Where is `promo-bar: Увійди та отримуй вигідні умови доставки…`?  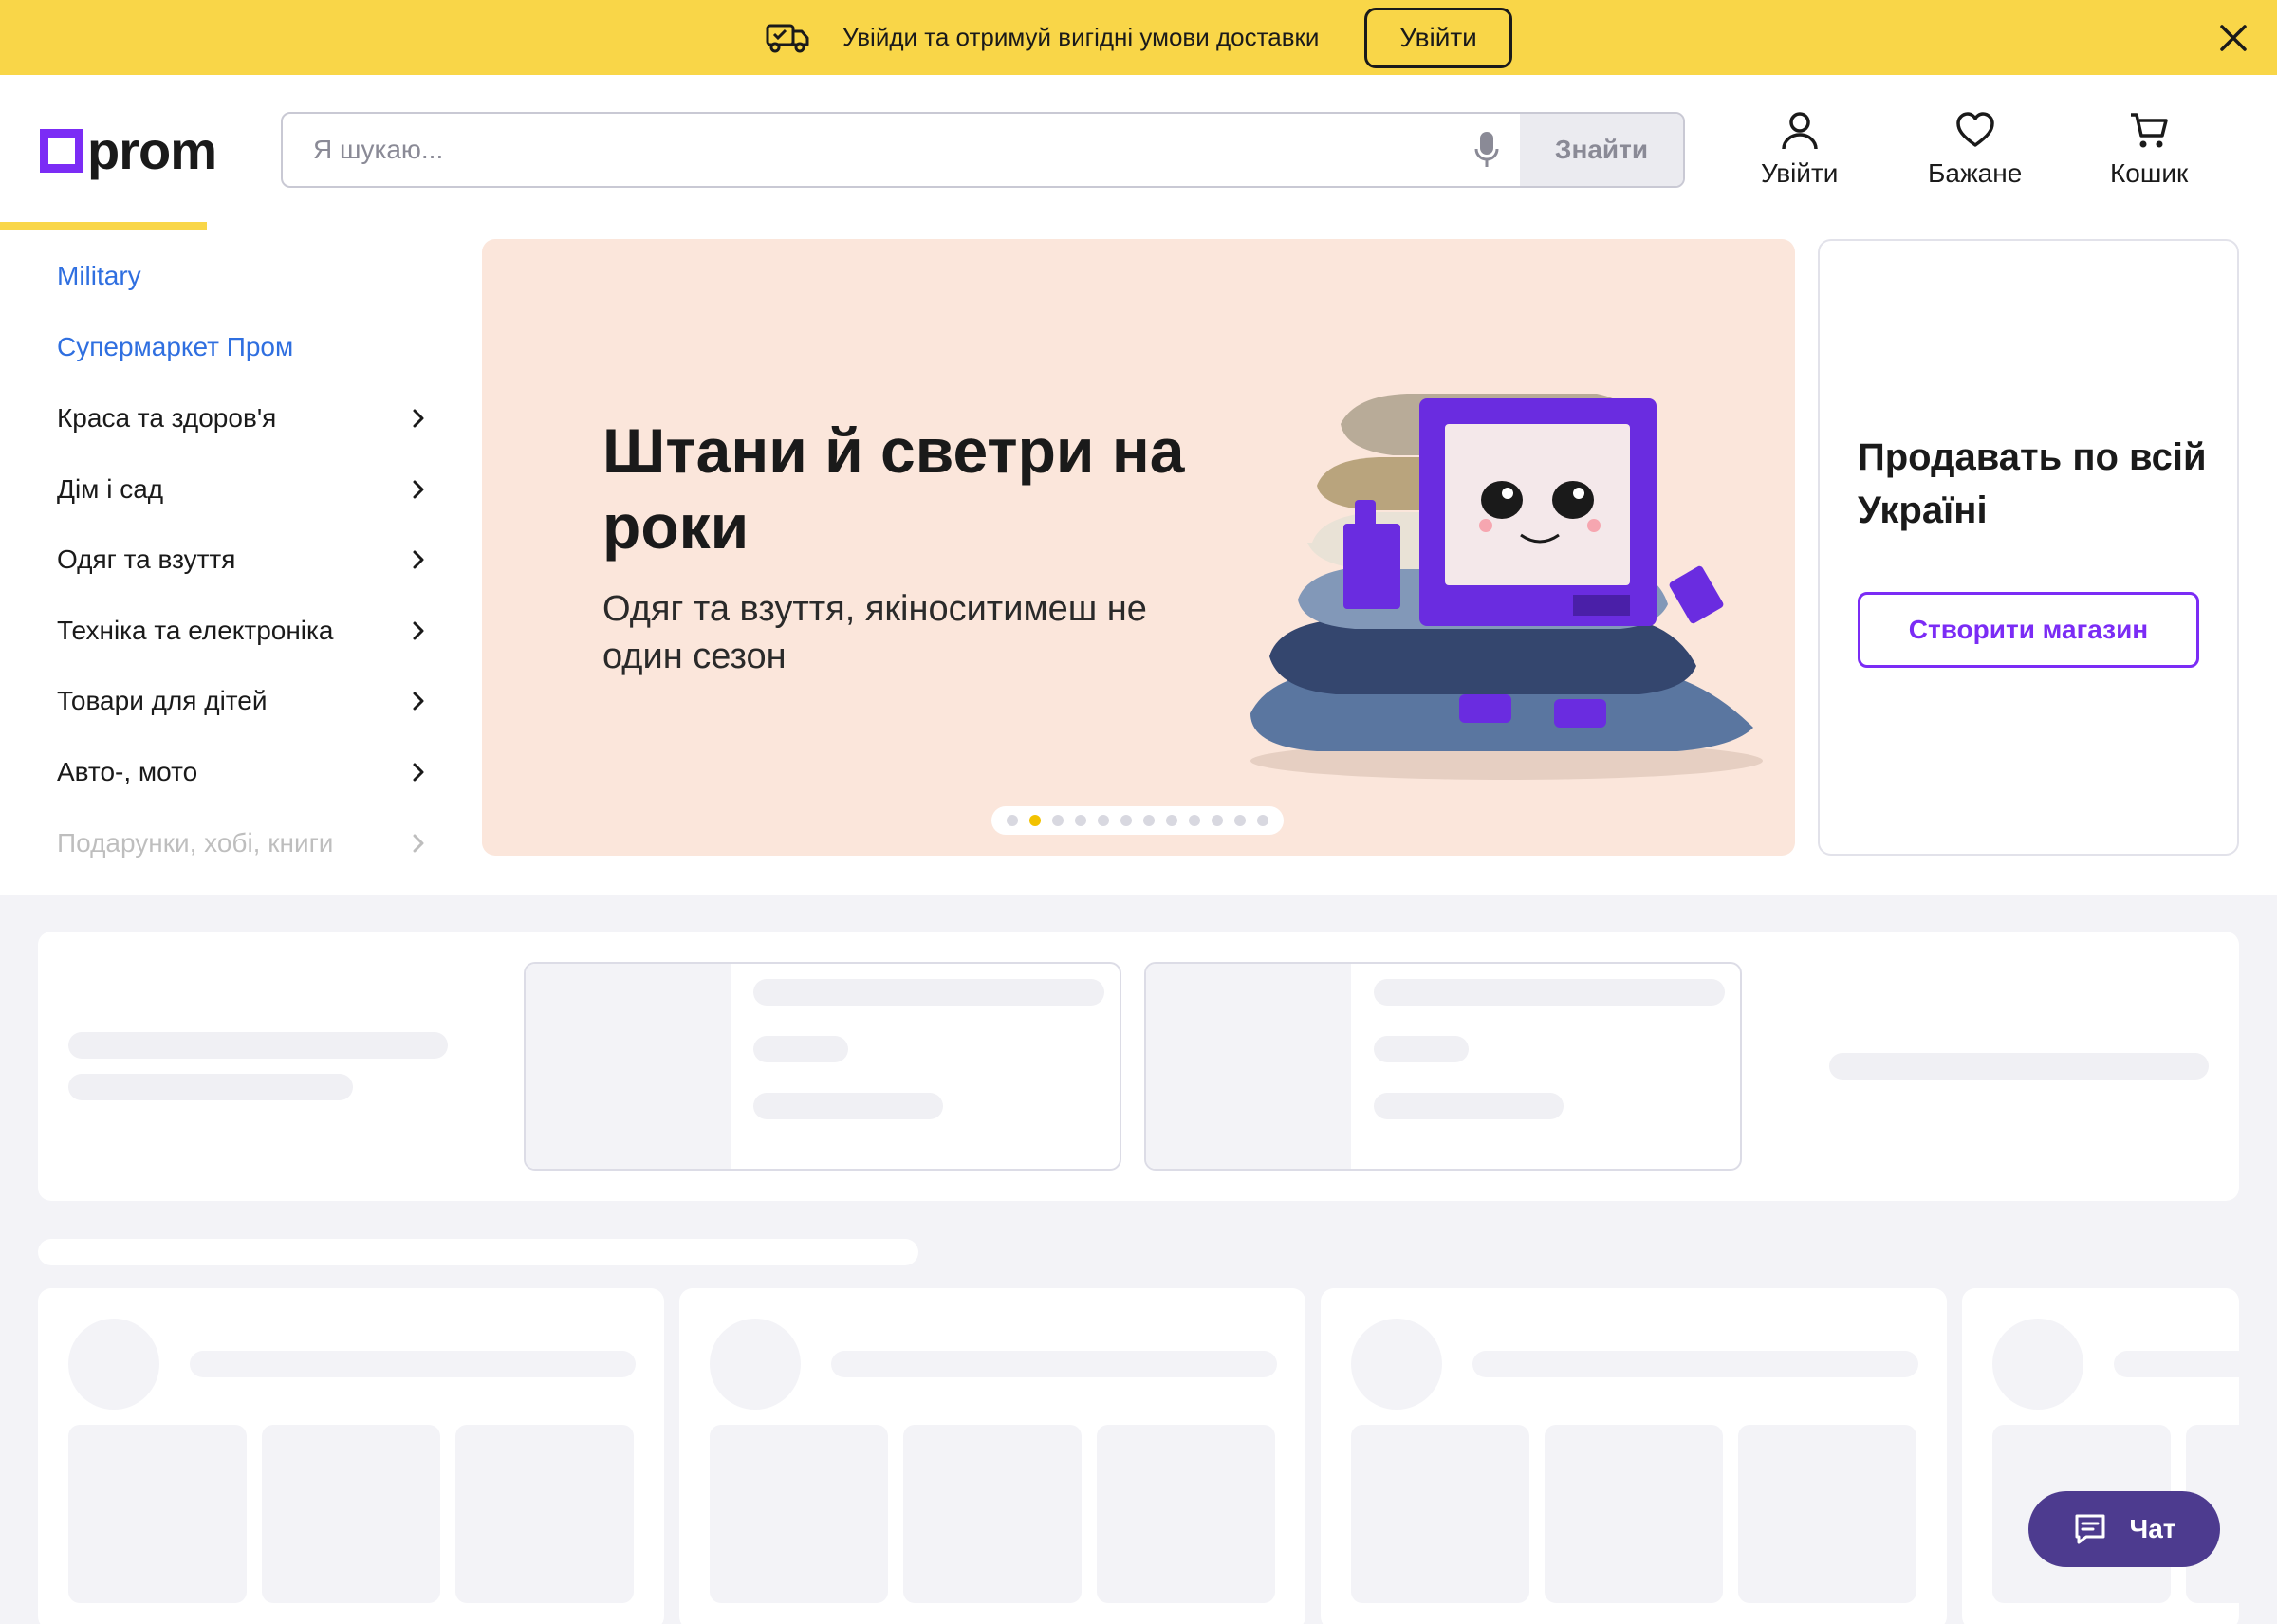
promo-bar: Увійди та отримуй вигідні умови доставки… is located at coordinates (1138, 38).